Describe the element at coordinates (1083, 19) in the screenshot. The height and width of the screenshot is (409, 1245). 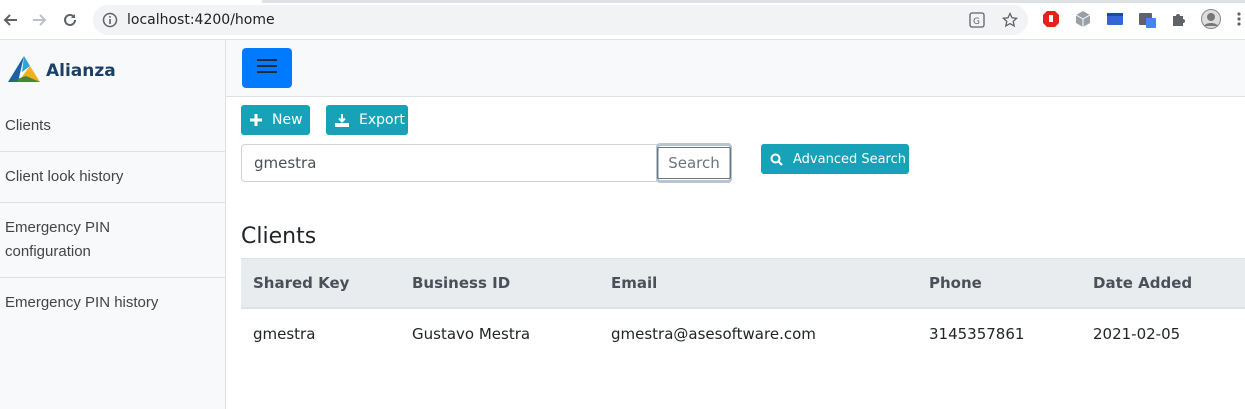
I see `cube-extension-icon` at that location.